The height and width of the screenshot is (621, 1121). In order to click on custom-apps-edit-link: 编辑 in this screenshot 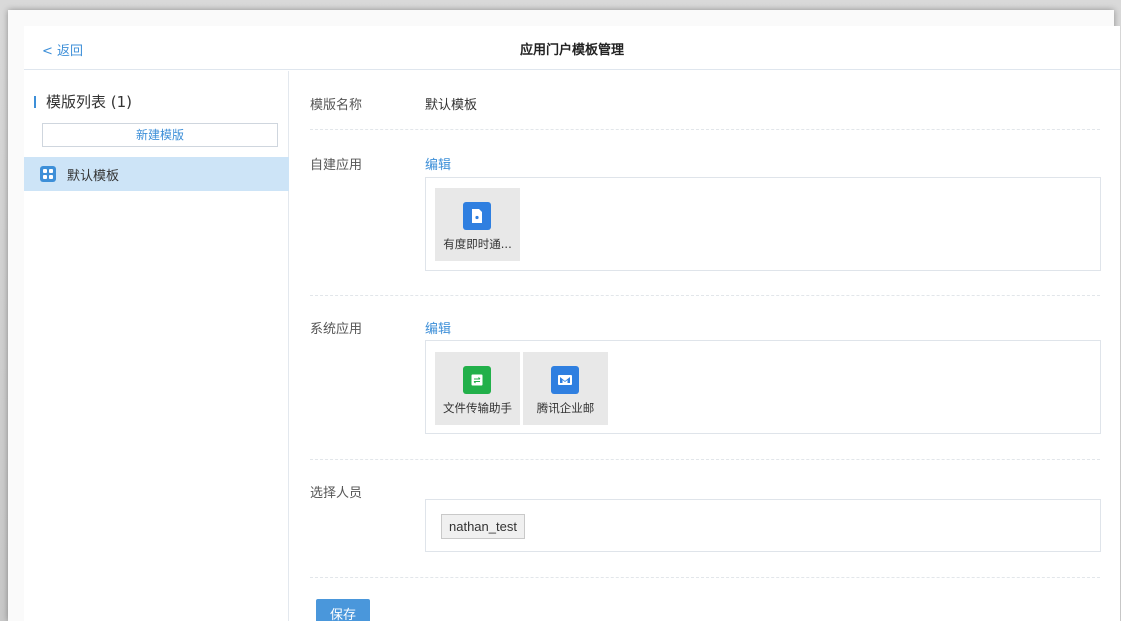, I will do `click(438, 163)`.